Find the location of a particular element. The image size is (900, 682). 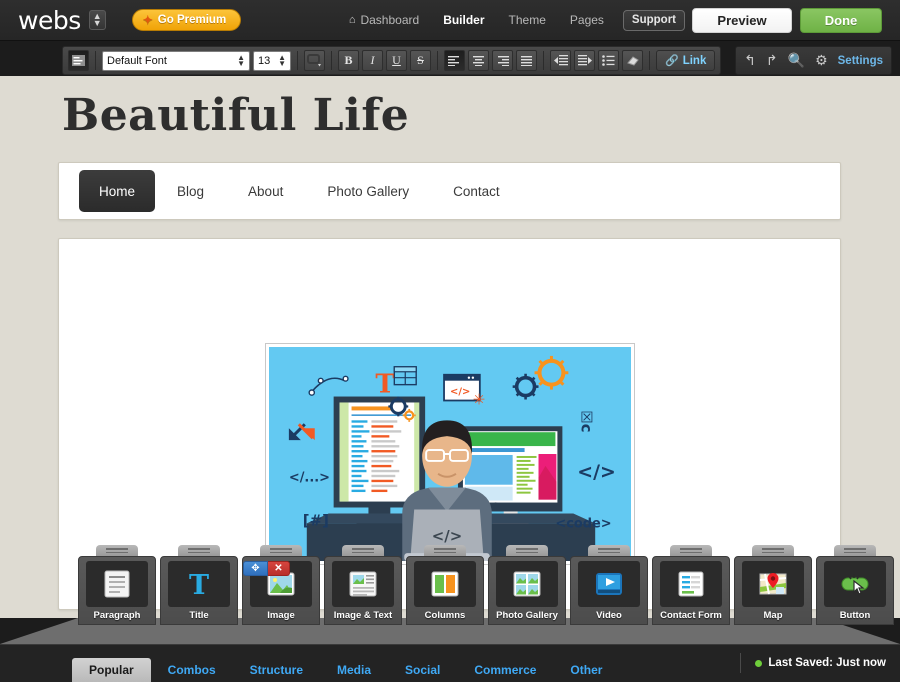

chevron-updown-icon: ▲ ▼ is located at coordinates (282, 60).